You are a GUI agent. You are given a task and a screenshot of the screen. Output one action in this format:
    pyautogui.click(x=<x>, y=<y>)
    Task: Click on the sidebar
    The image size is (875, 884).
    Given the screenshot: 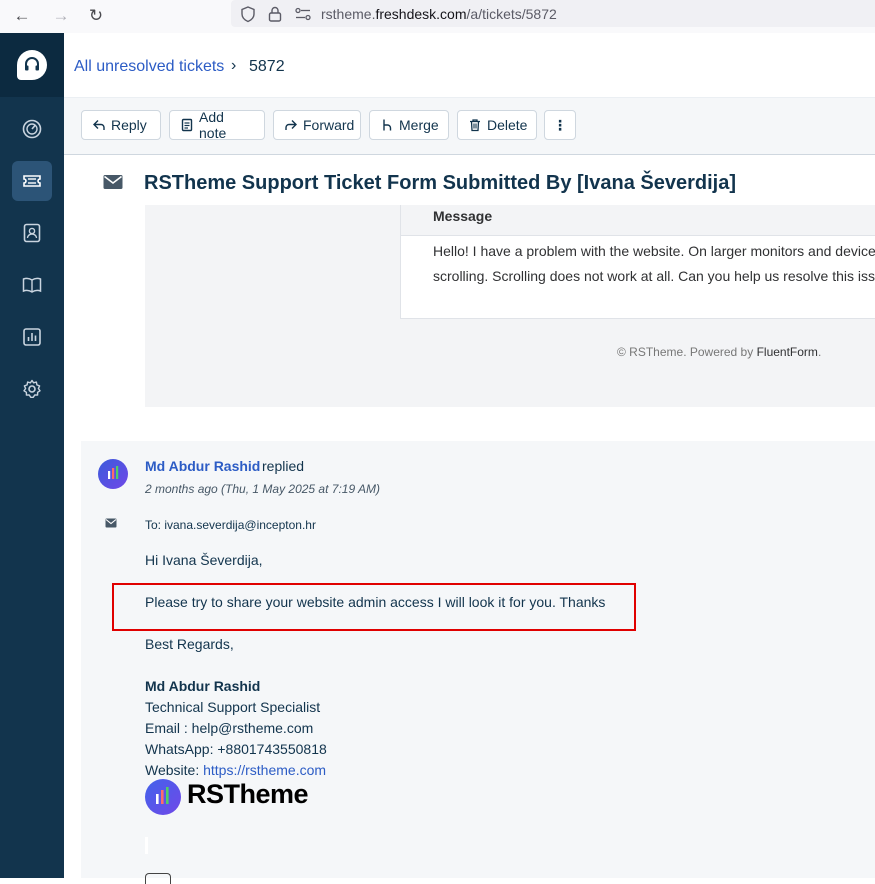 What is the action you would take?
    pyautogui.click(x=32, y=455)
    